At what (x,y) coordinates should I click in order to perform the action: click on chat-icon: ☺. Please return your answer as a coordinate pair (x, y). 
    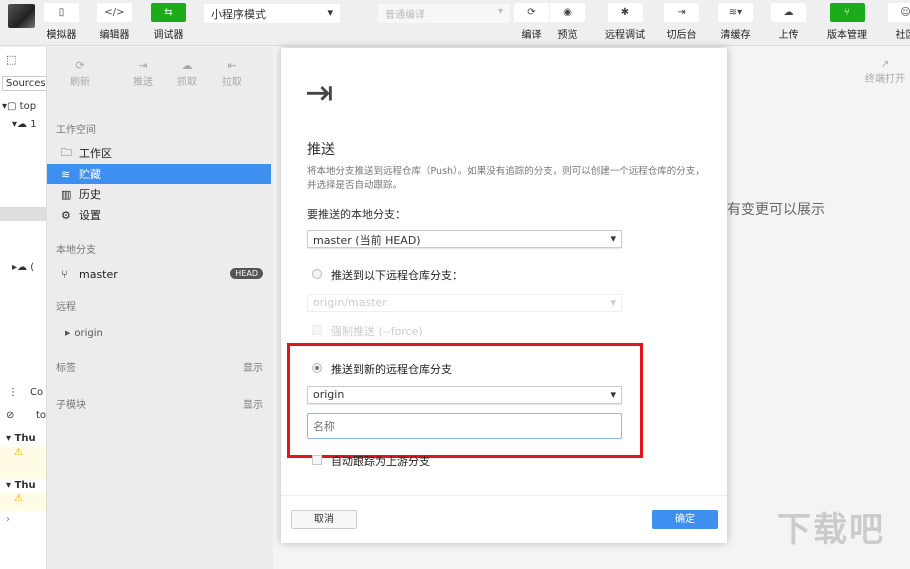
    Looking at the image, I should click on (899, 12).